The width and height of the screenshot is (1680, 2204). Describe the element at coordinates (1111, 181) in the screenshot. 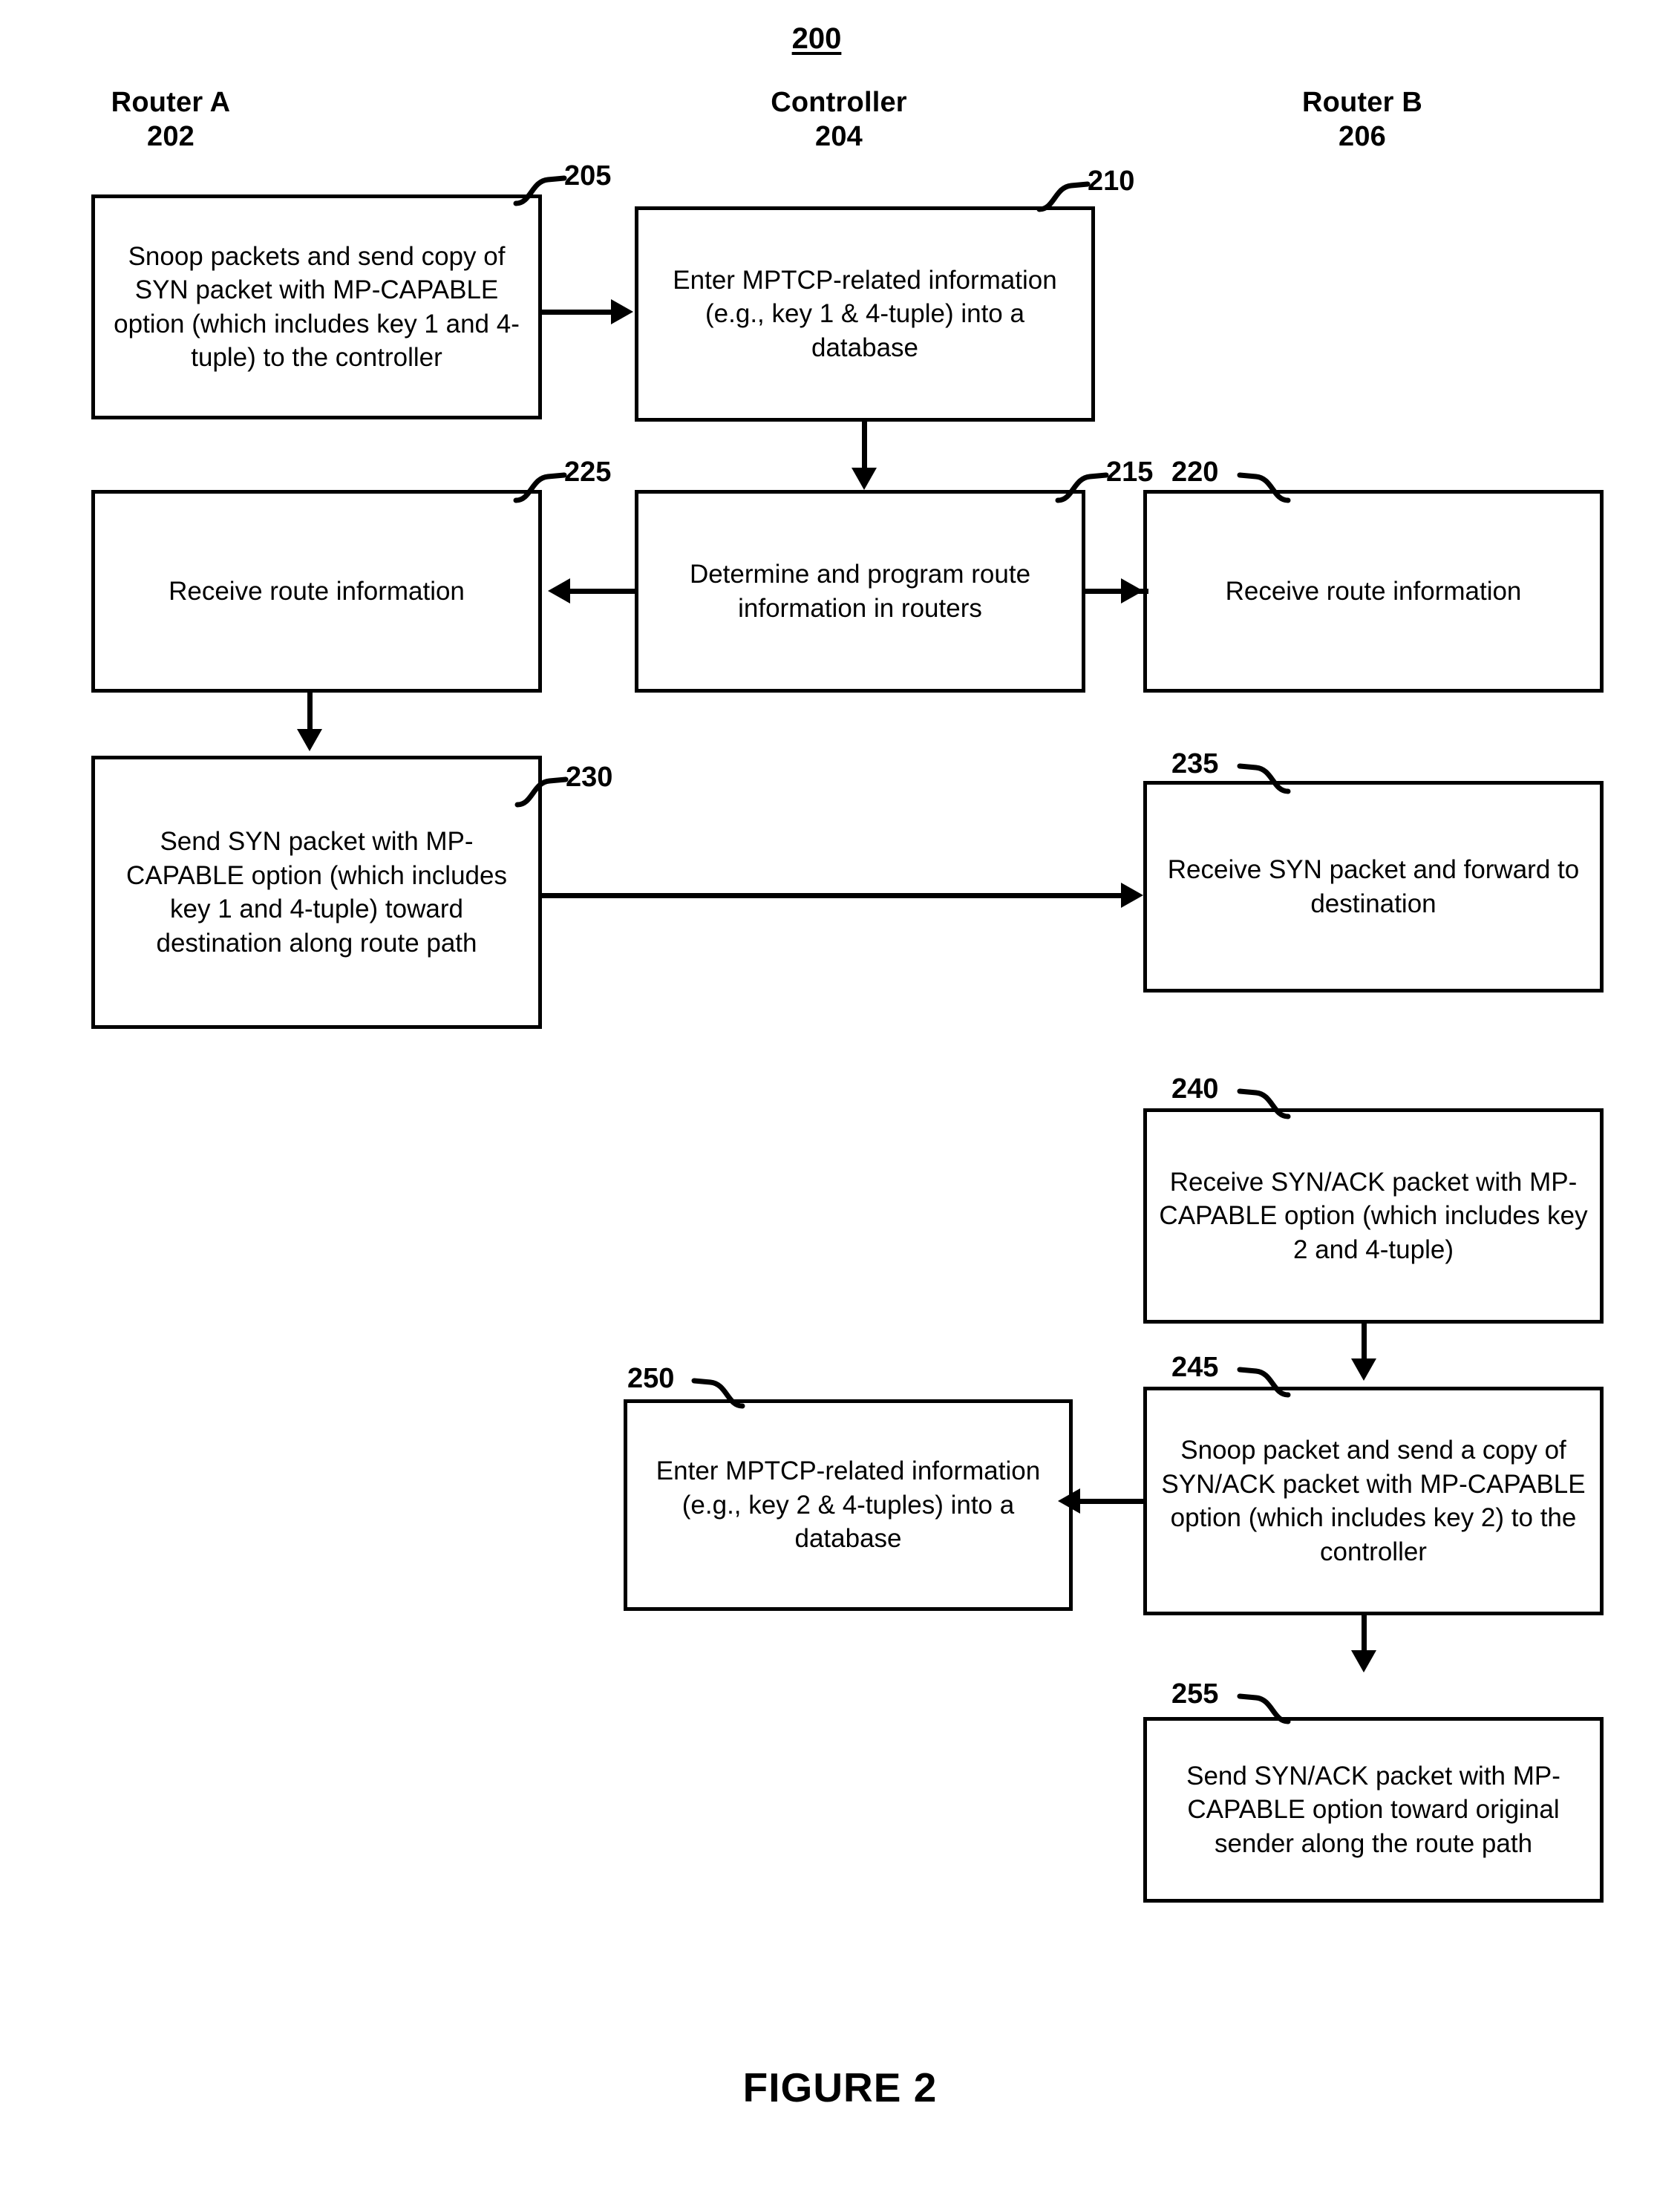

I see `reference-numeral-210: 210` at that location.